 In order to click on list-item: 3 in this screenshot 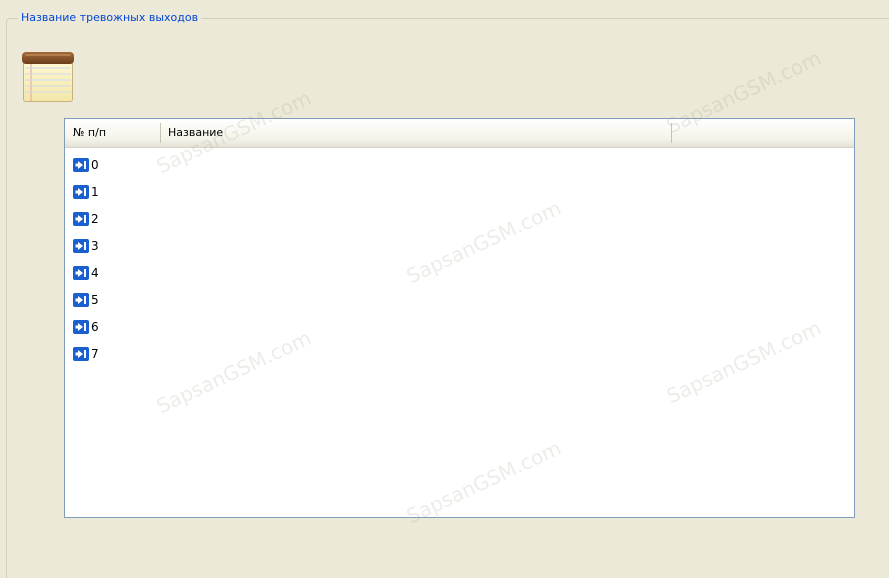, I will do `click(86, 246)`.